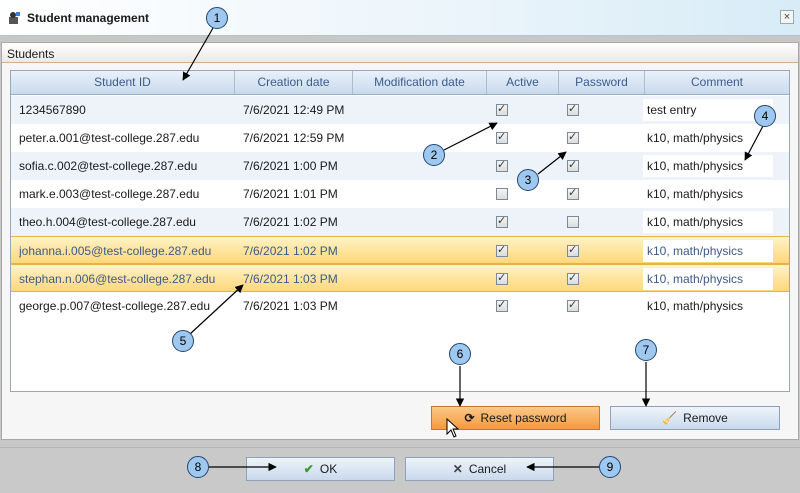  I want to click on reset-password-label: Reset password, so click(523, 418).